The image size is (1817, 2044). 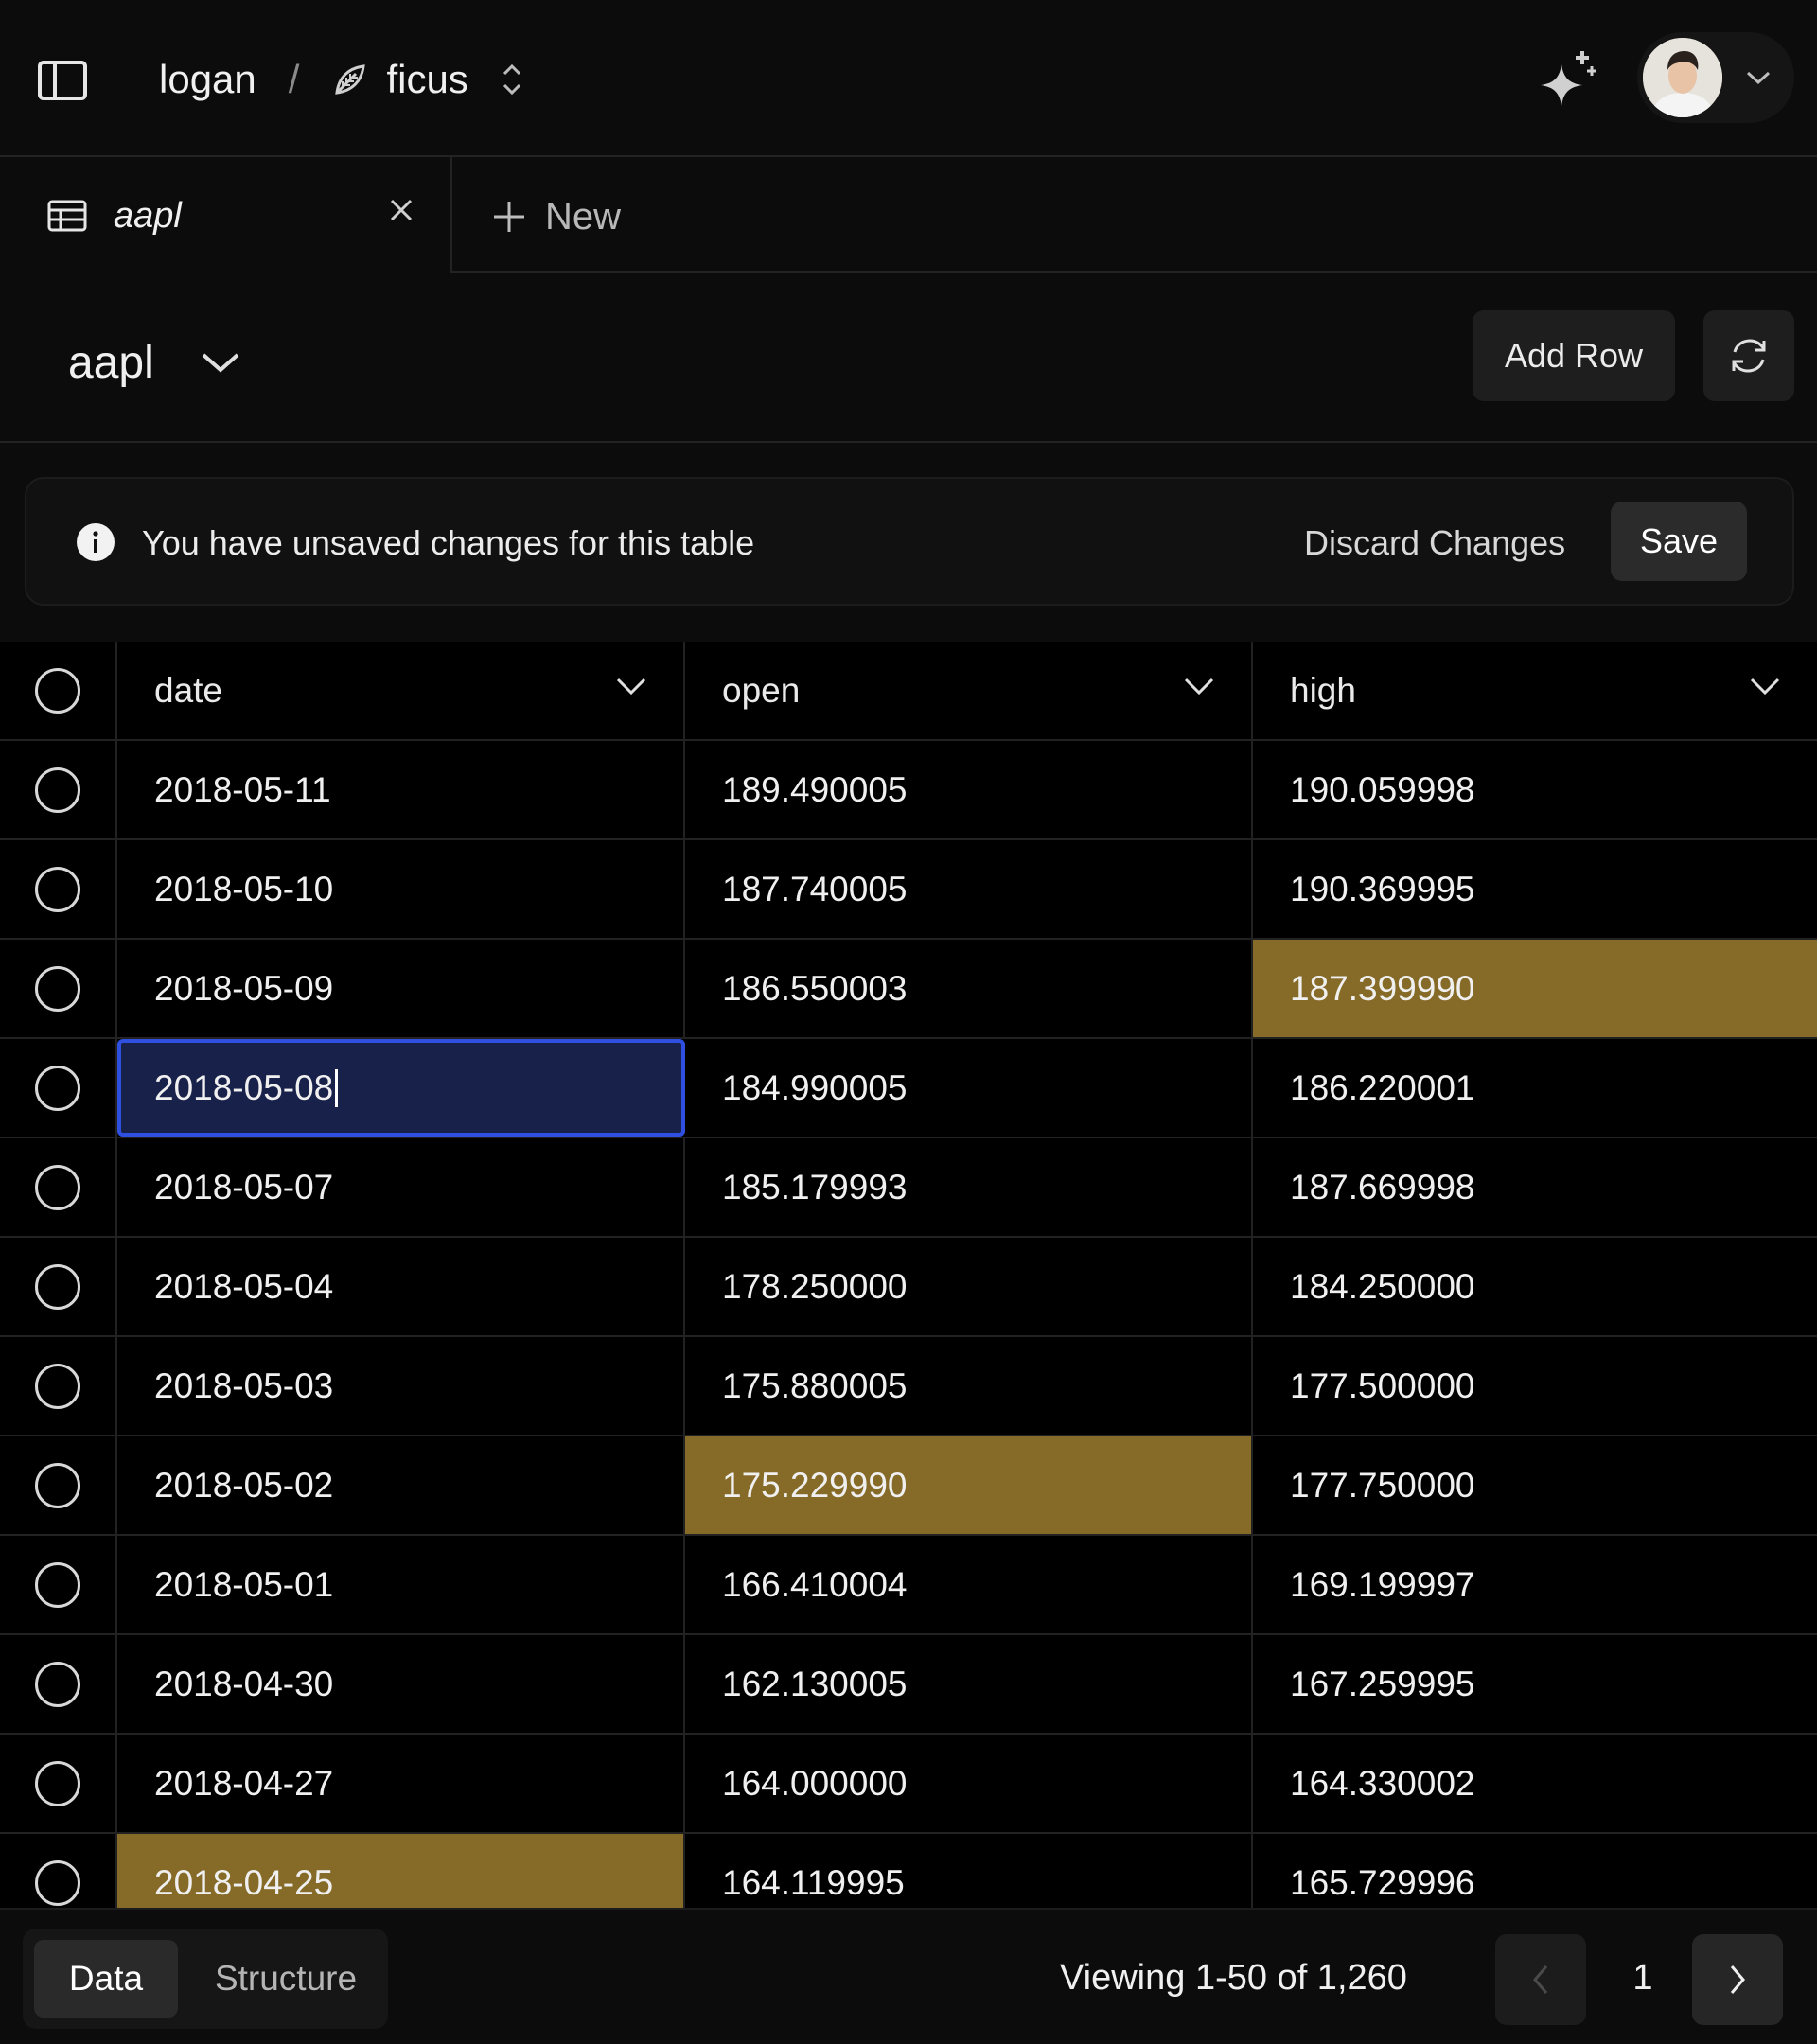 What do you see at coordinates (815, 1485) in the screenshot?
I see `cell-value: 175.229990` at bounding box center [815, 1485].